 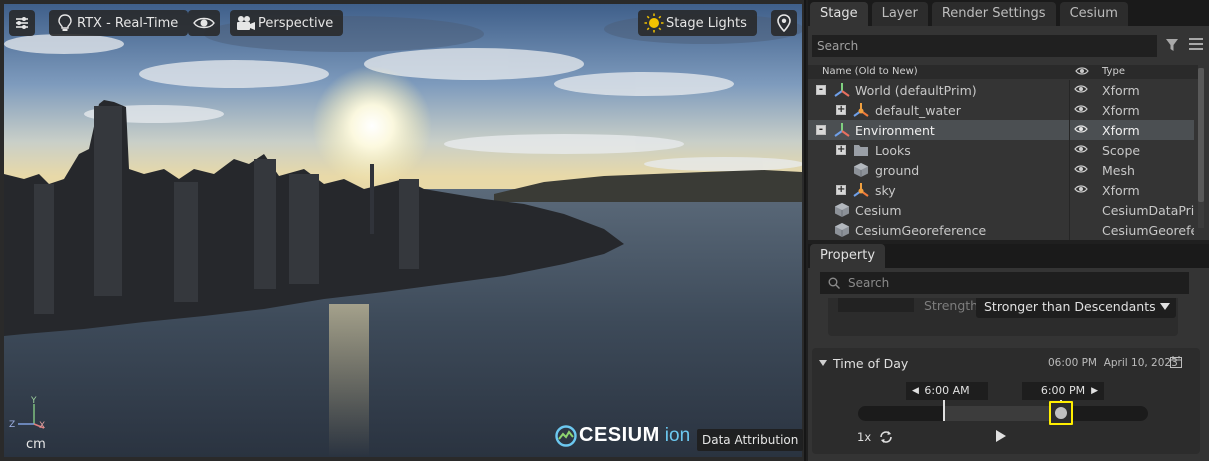 I want to click on render-mode-label: RTX - Real-Time, so click(x=128, y=23).